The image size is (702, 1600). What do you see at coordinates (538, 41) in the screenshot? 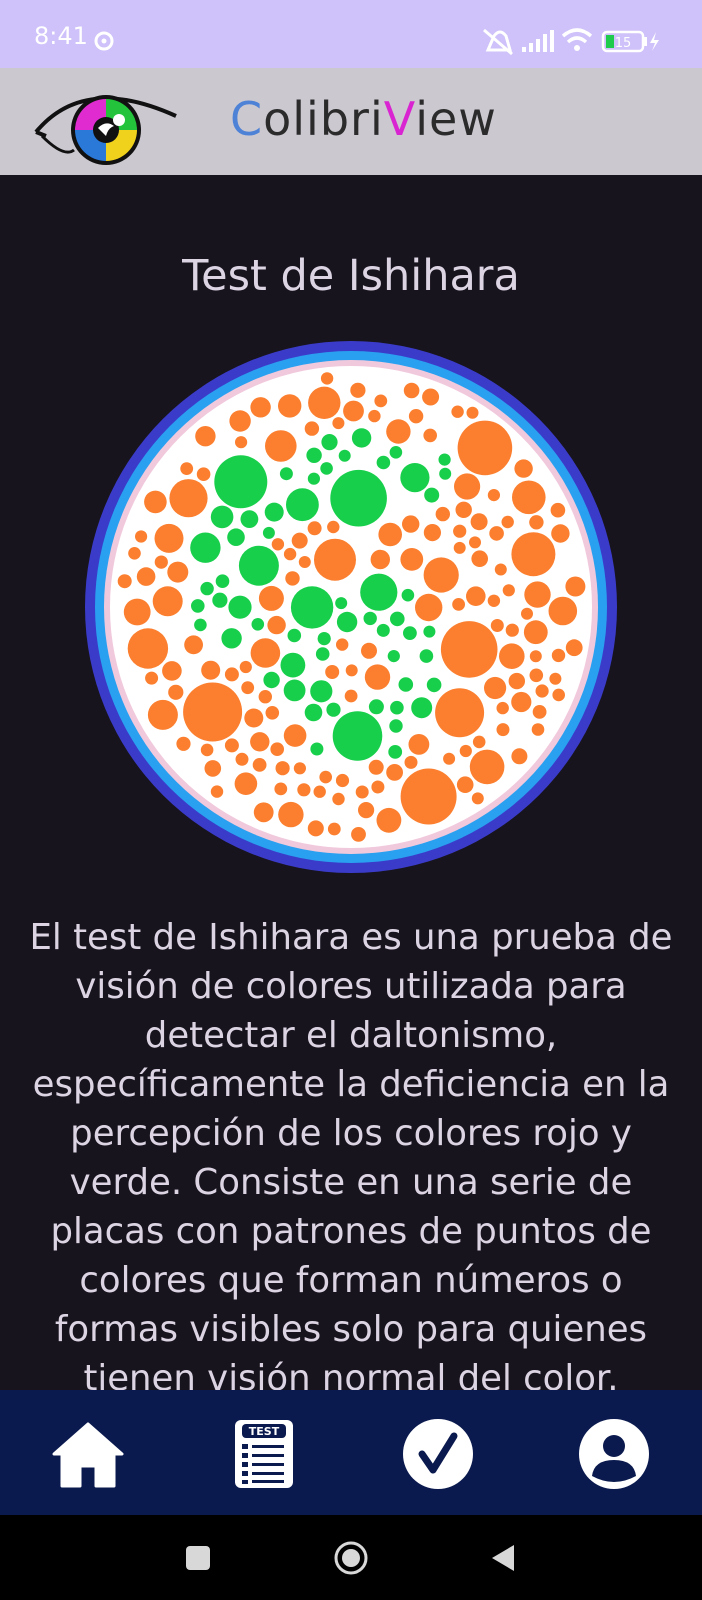
I see `signal-icon` at bounding box center [538, 41].